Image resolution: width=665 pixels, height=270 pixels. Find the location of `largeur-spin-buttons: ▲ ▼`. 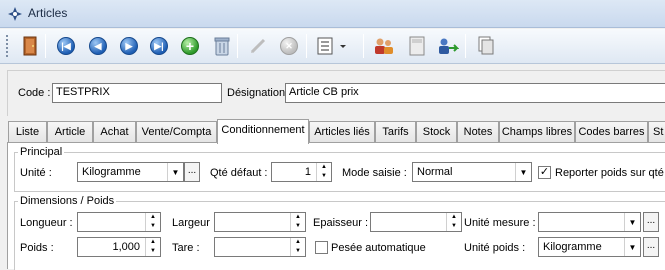

largeur-spin-buttons: ▲ ▼ is located at coordinates (297, 222).